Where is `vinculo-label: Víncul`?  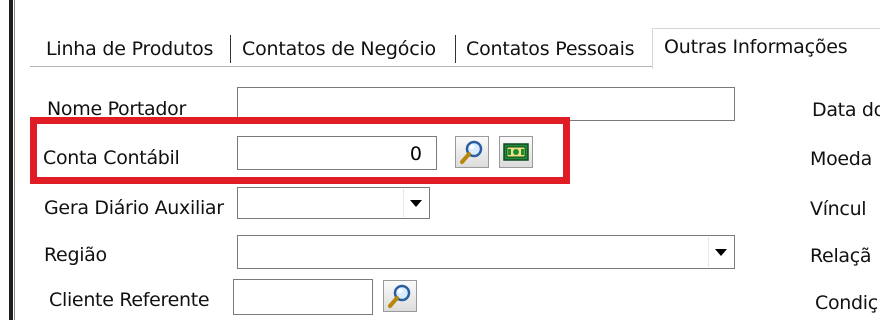
vinculo-label: Víncul is located at coordinates (838, 209).